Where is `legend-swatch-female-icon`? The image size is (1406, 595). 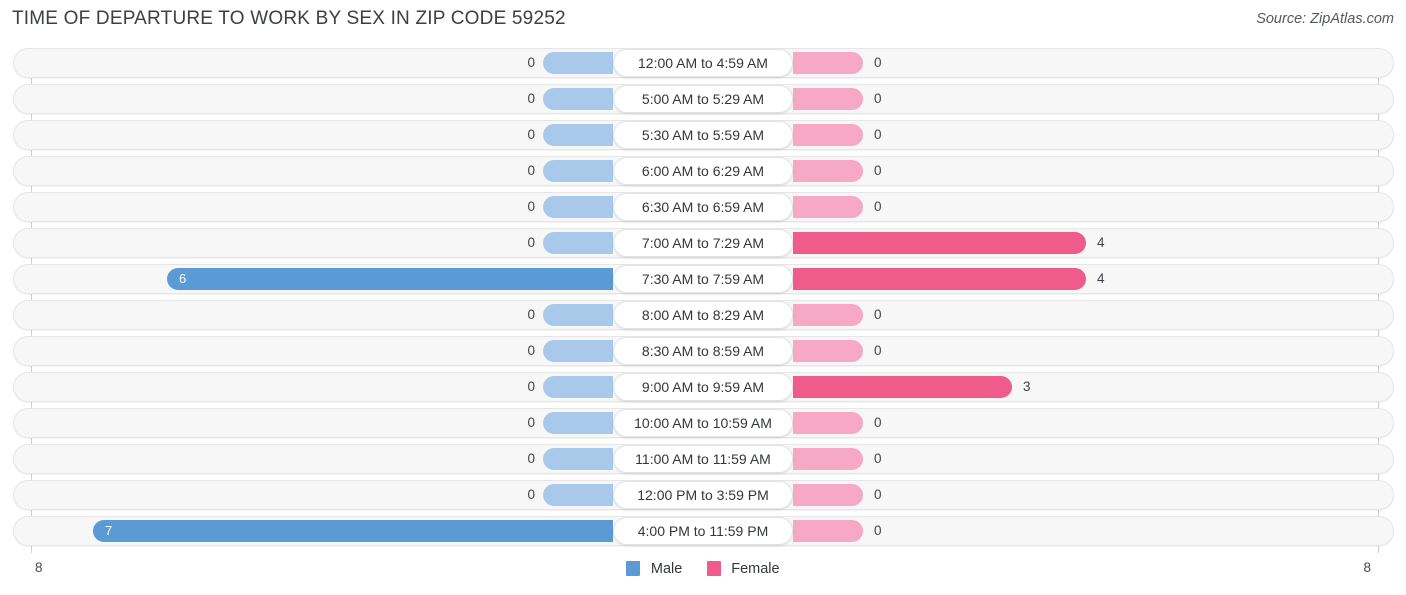 legend-swatch-female-icon is located at coordinates (713, 568).